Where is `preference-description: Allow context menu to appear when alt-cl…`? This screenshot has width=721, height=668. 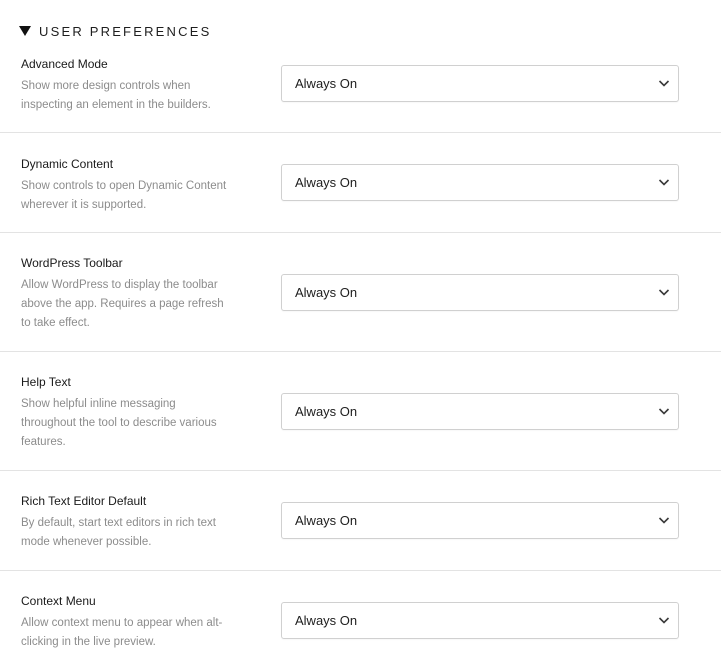 preference-description: Allow context menu to appear when alt-cl… is located at coordinates (122, 632).